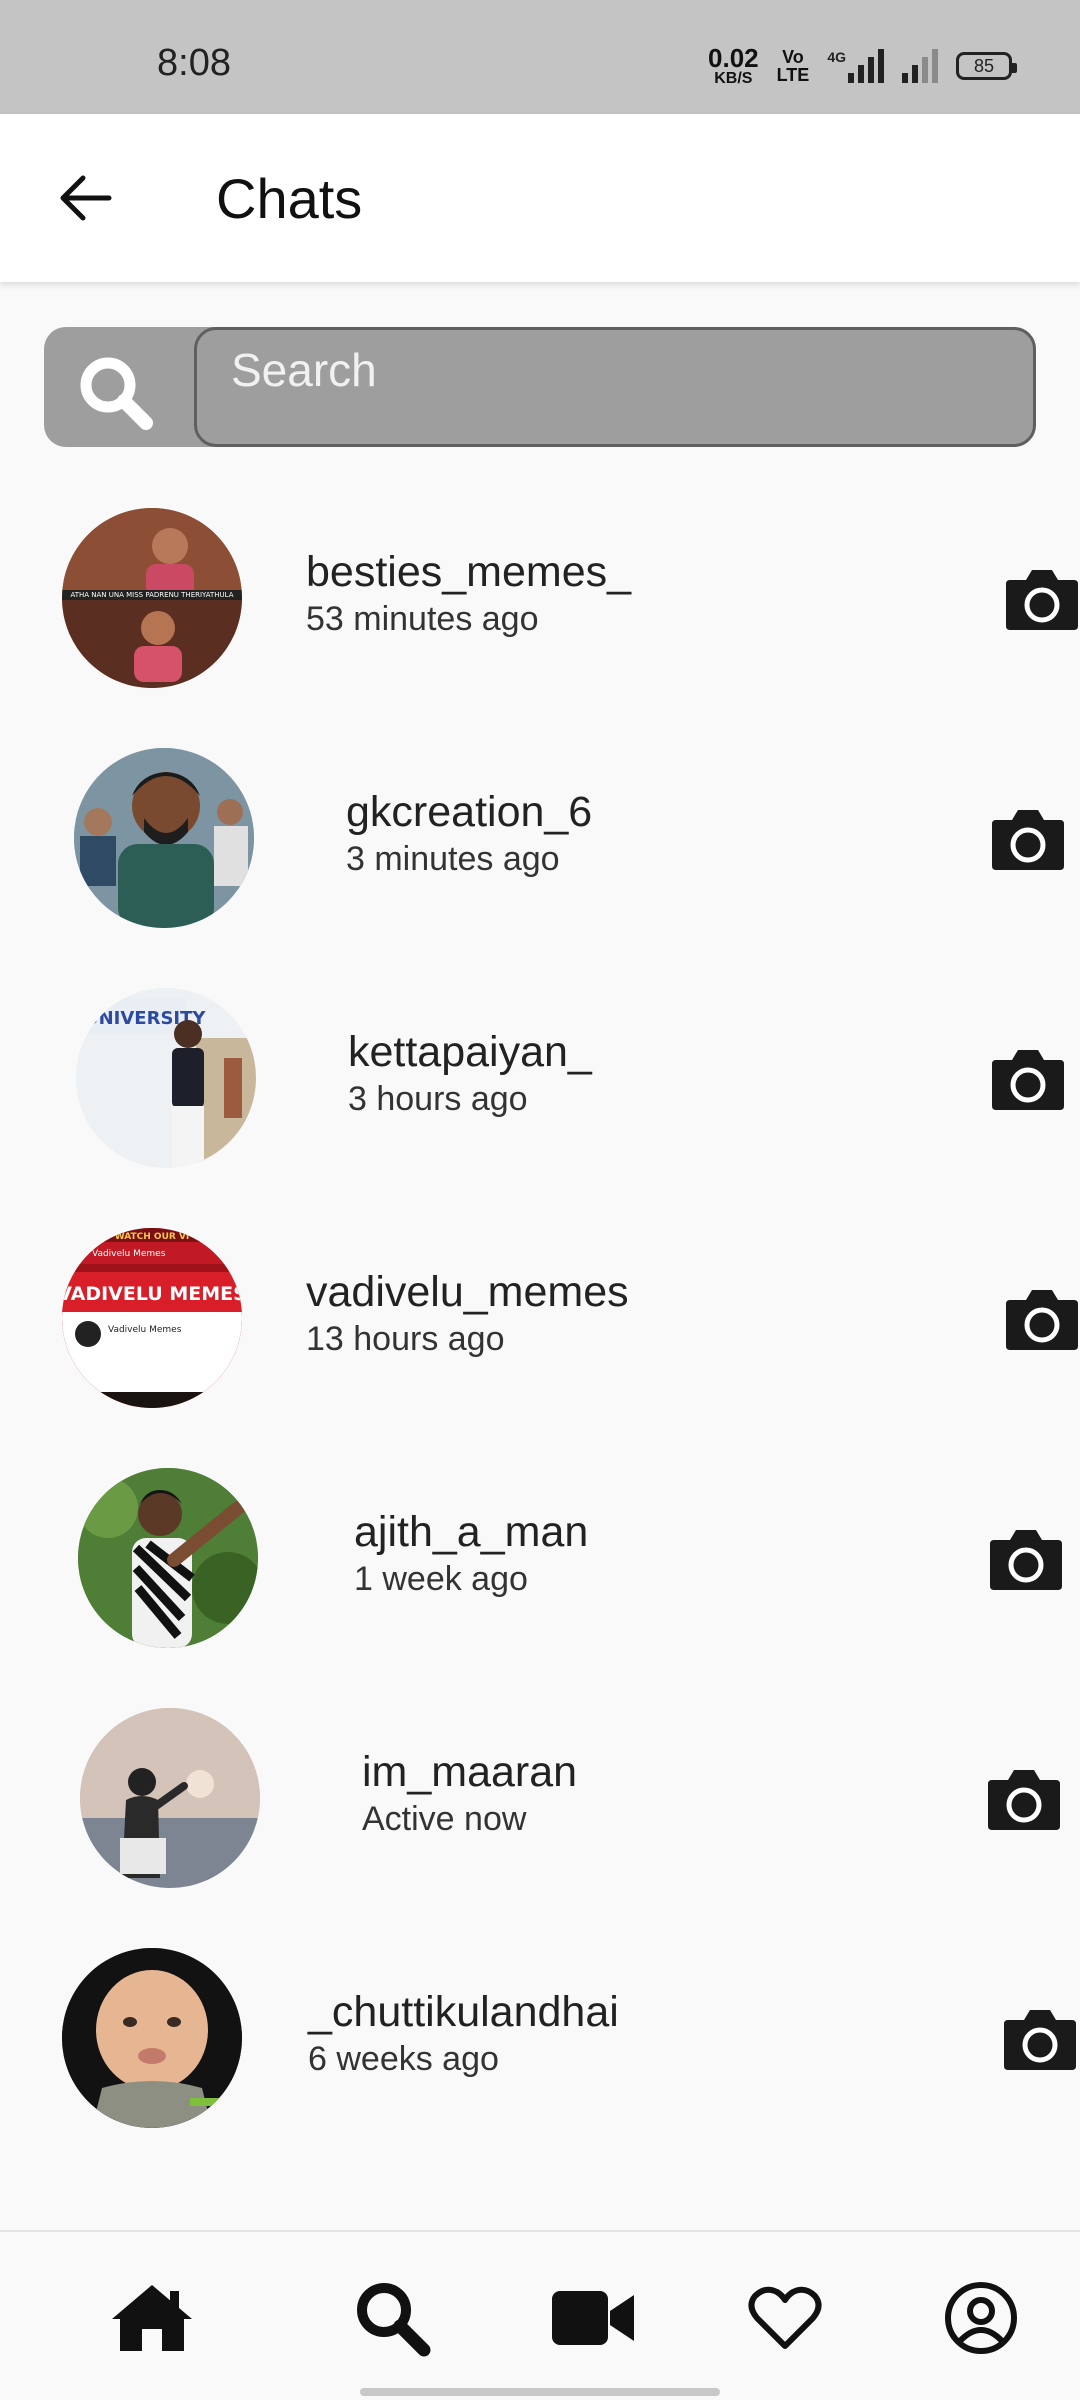 Image resolution: width=1080 pixels, height=2400 pixels. What do you see at coordinates (463, 2012) in the screenshot?
I see `chat-name: _chuttikulandhai` at bounding box center [463, 2012].